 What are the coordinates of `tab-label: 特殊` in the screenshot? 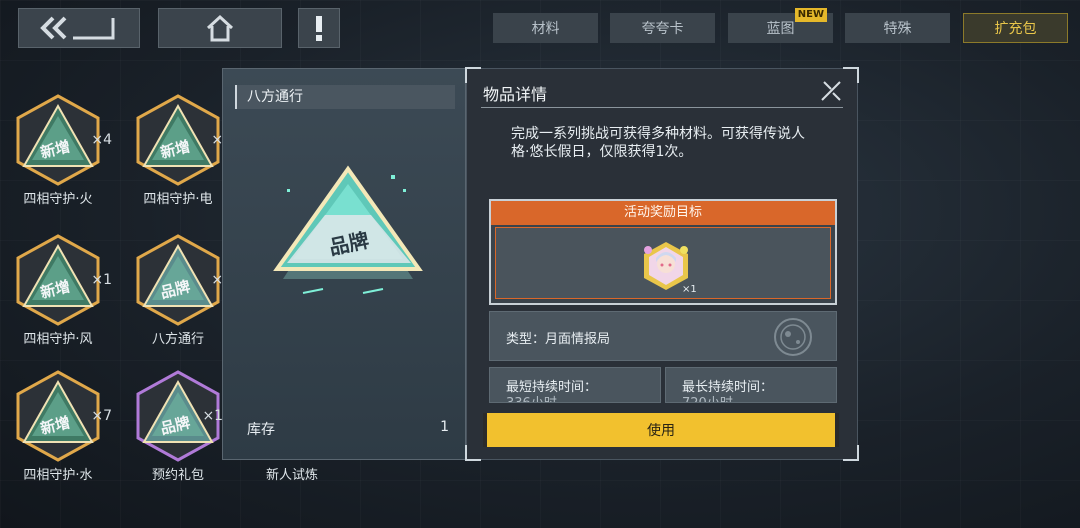 It's located at (897, 29).